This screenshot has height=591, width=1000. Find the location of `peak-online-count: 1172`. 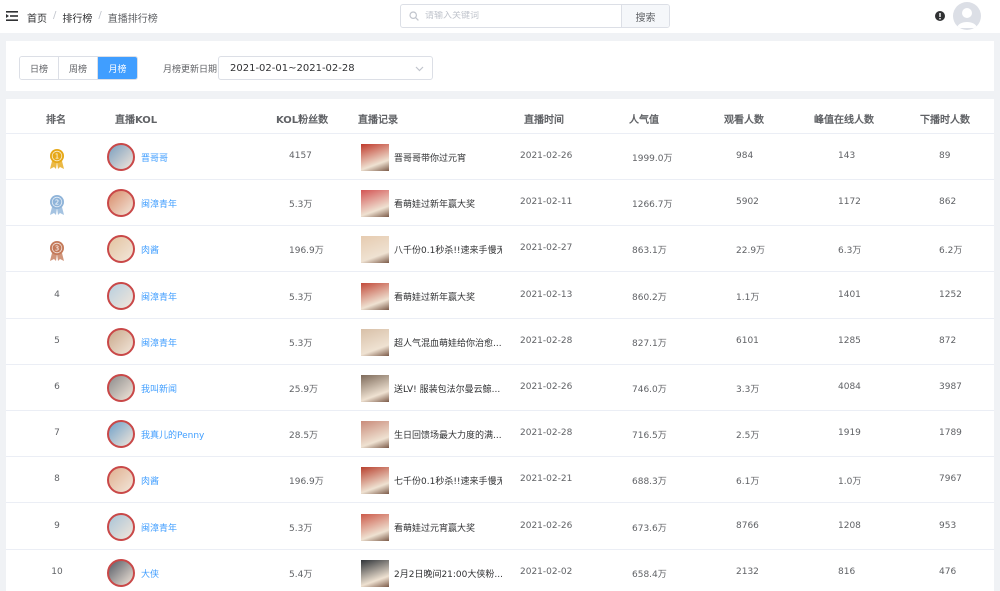

peak-online-count: 1172 is located at coordinates (849, 202).